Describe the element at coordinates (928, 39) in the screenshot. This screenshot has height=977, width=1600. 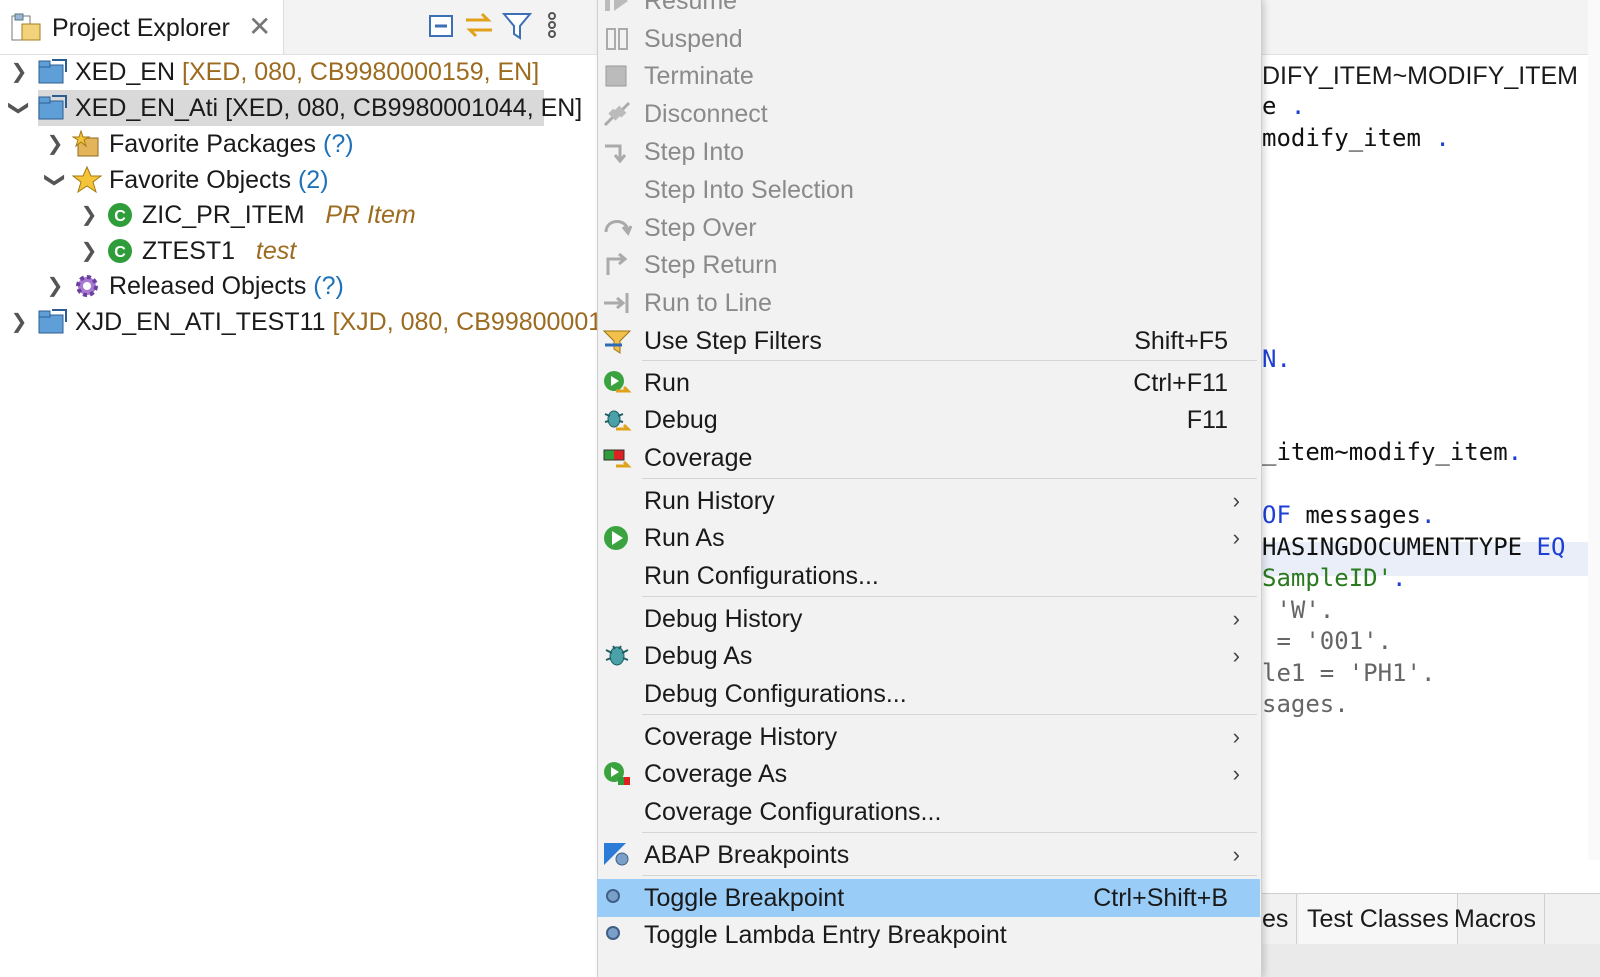
I see `menu-item-suspend: Suspend` at that location.